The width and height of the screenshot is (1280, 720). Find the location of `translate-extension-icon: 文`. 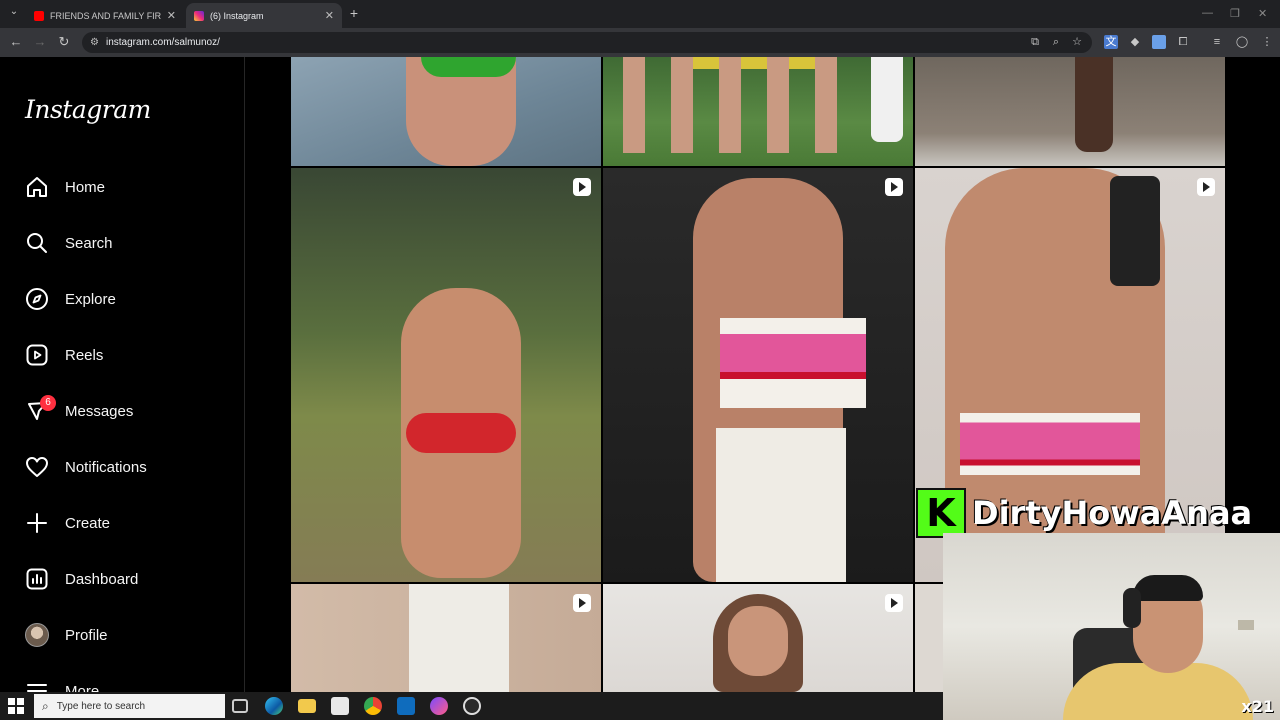

translate-extension-icon: 文 is located at coordinates (1111, 42).